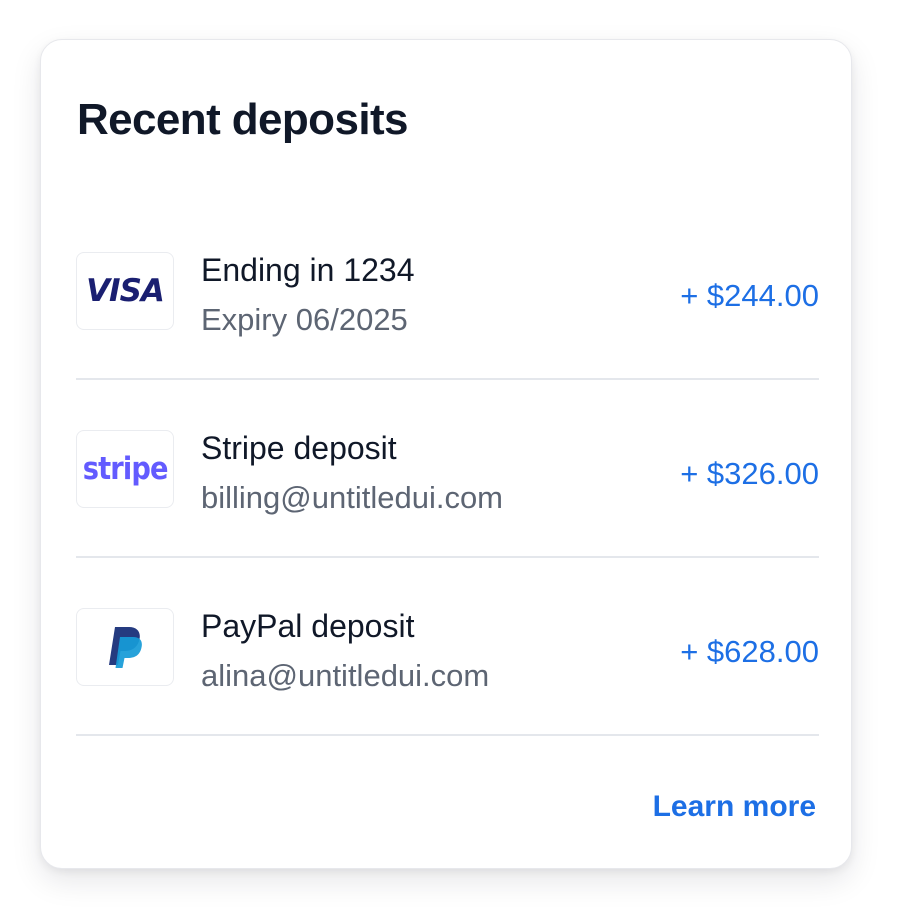  I want to click on paypal-icon, so click(125, 647).